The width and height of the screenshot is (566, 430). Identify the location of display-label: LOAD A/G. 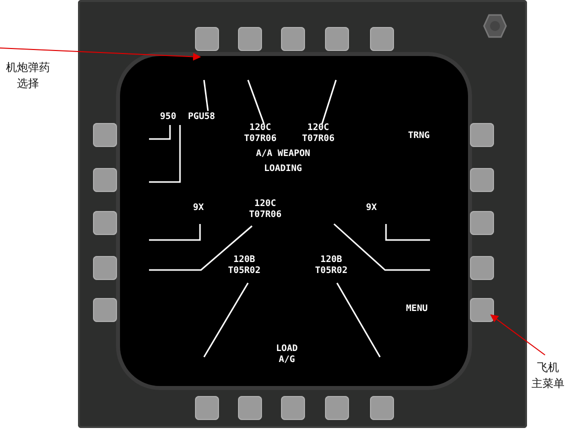
(287, 355).